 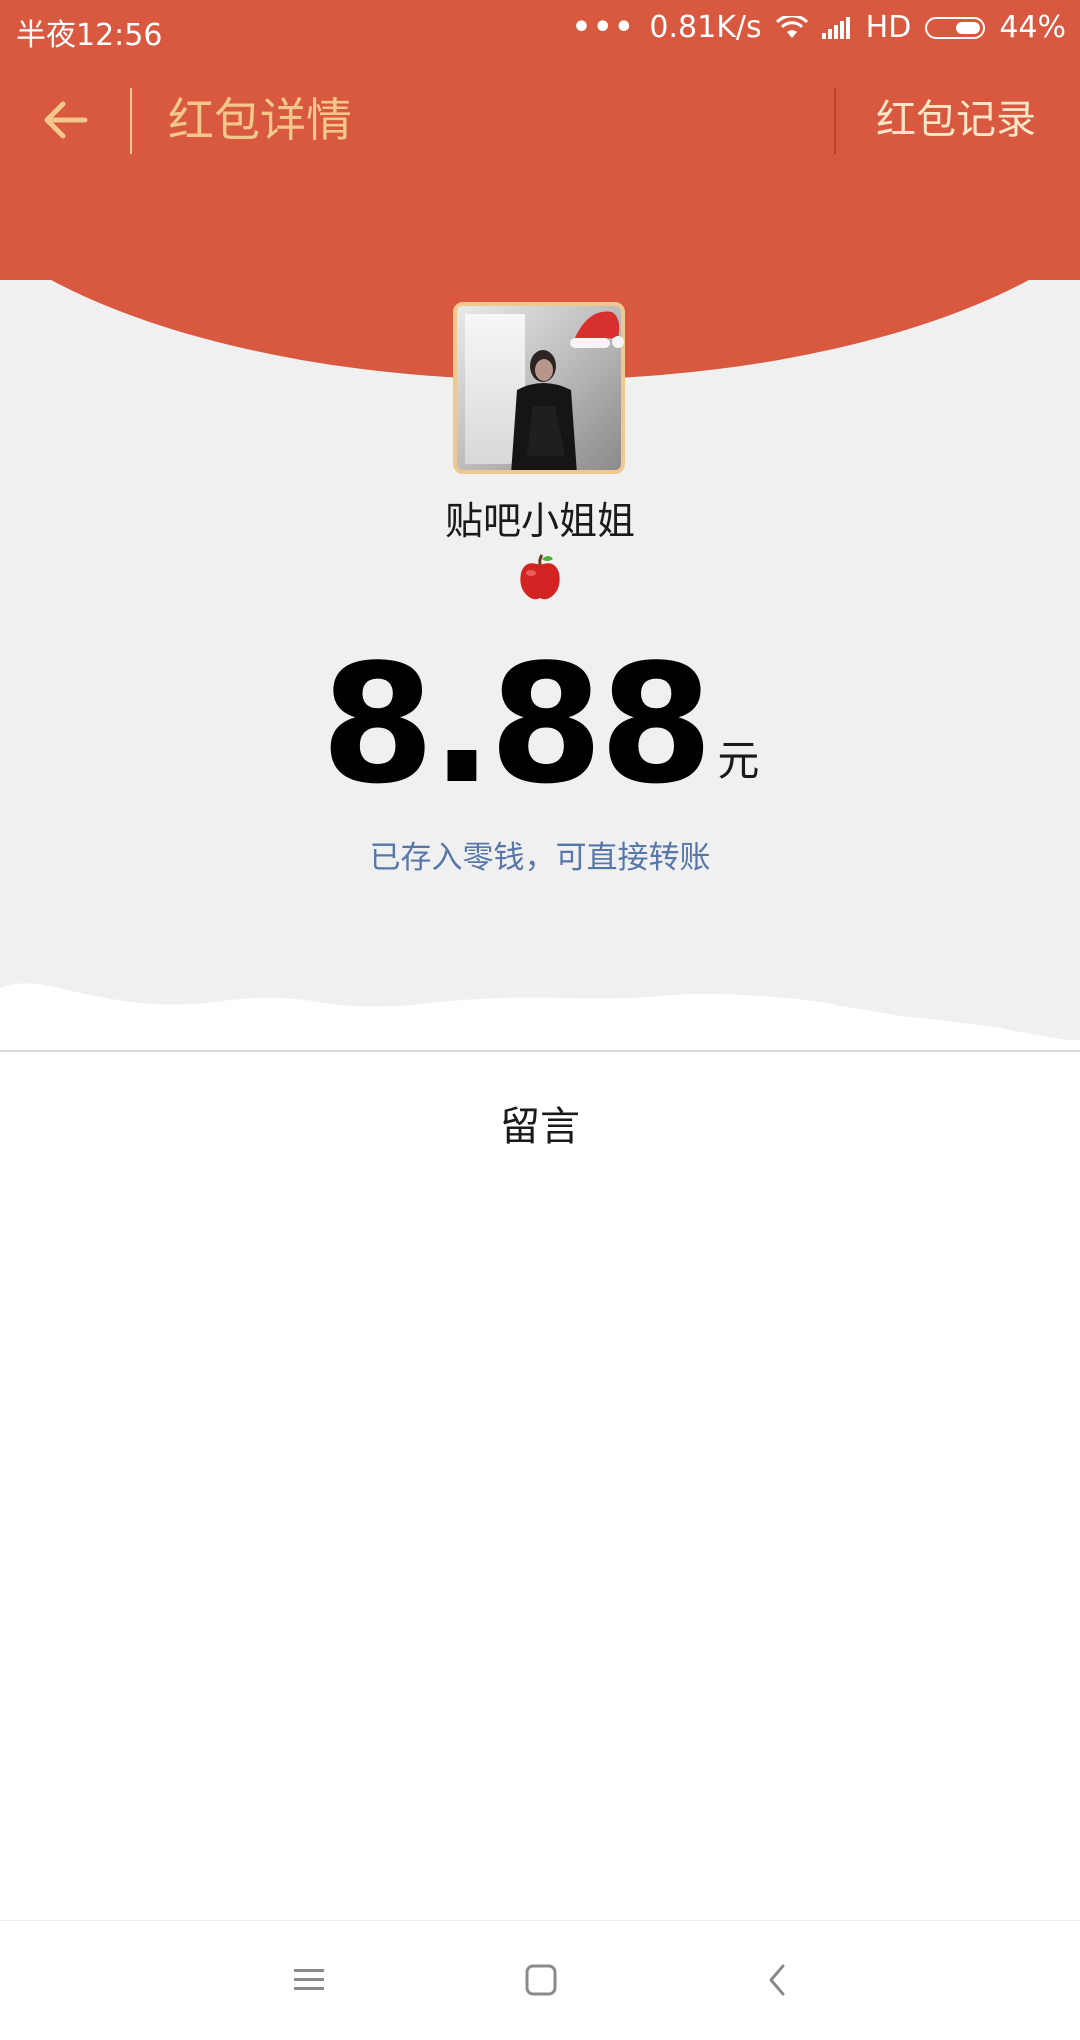 What do you see at coordinates (89, 35) in the screenshot?
I see `status-time: 半夜12:56` at bounding box center [89, 35].